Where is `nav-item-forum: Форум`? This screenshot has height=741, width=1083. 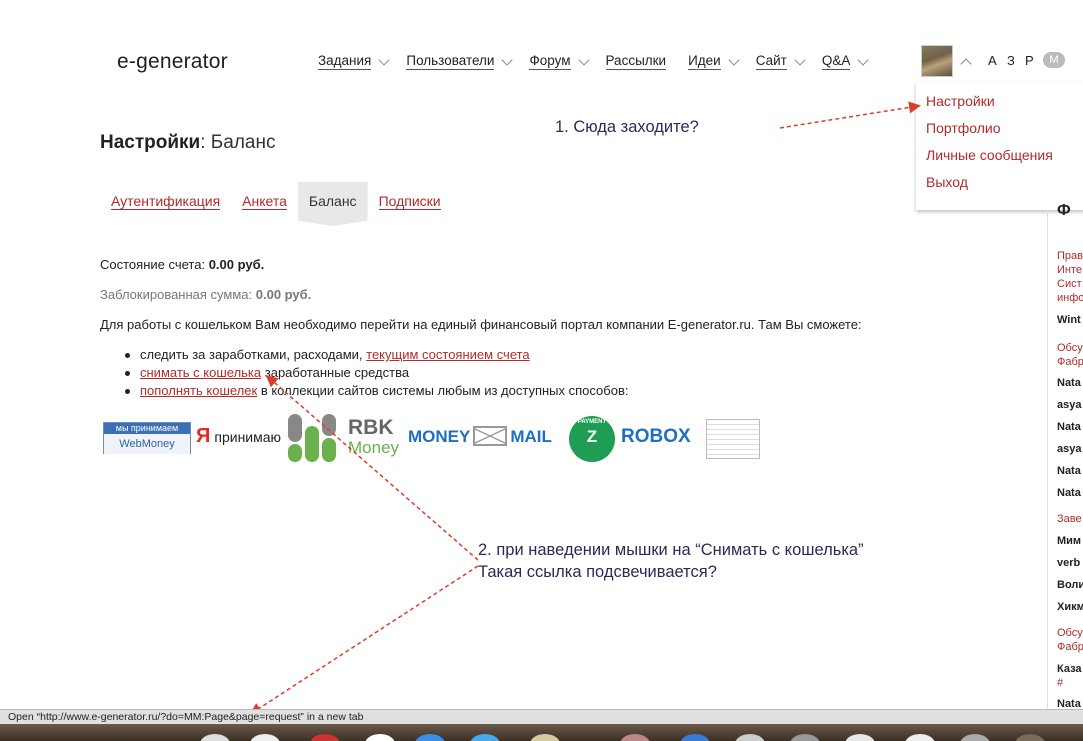
nav-item-forum: Форум is located at coordinates (559, 61).